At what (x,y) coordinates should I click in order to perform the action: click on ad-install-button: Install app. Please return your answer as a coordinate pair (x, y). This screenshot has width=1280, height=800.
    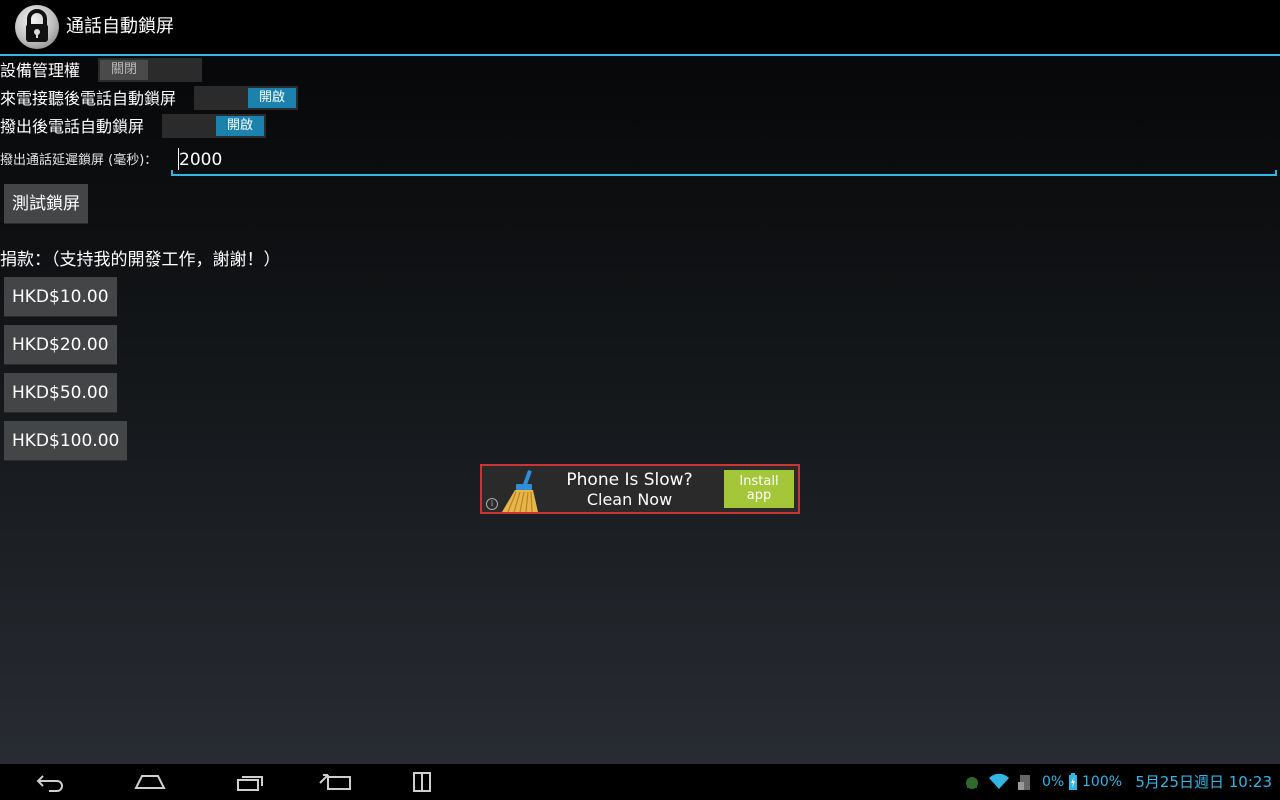
    Looking at the image, I should click on (759, 489).